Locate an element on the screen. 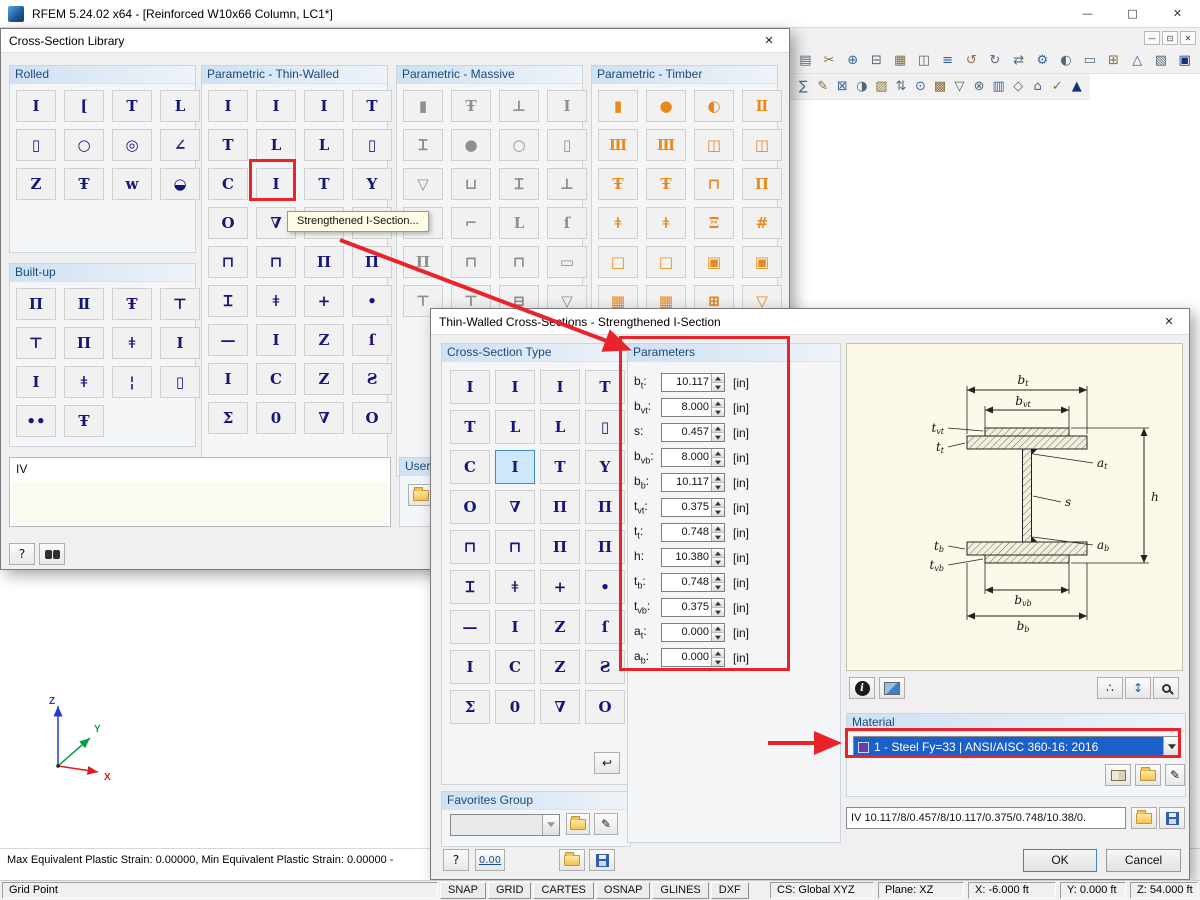 This screenshot has width=1200, height=900. parameter-value: 0.457 is located at coordinates (686, 432).